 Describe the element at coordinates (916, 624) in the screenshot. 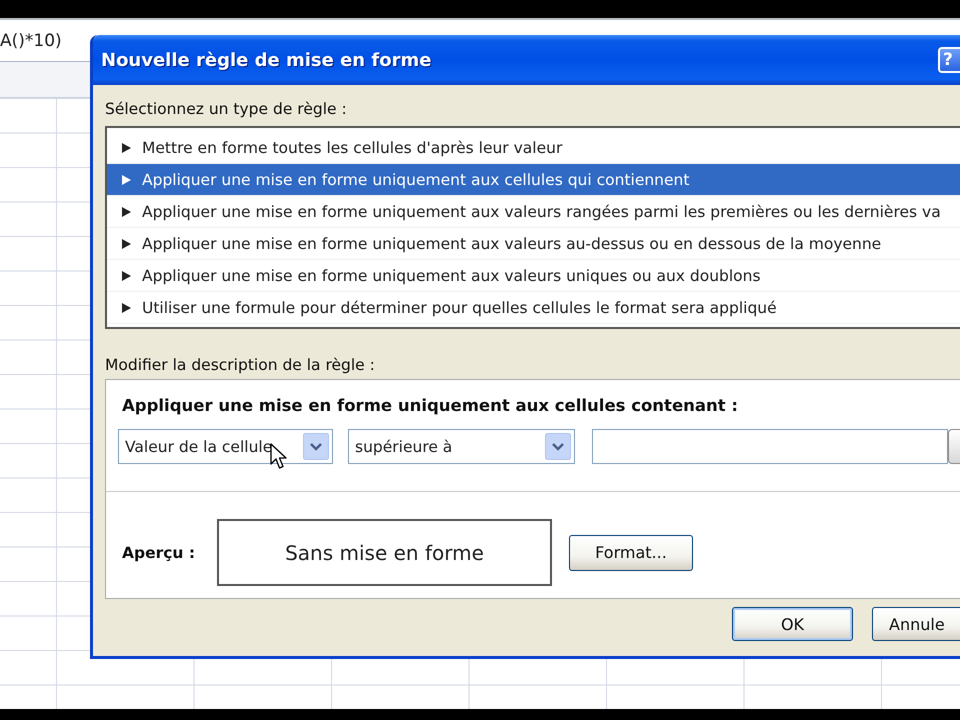

I see `cancel-button: Annule` at that location.